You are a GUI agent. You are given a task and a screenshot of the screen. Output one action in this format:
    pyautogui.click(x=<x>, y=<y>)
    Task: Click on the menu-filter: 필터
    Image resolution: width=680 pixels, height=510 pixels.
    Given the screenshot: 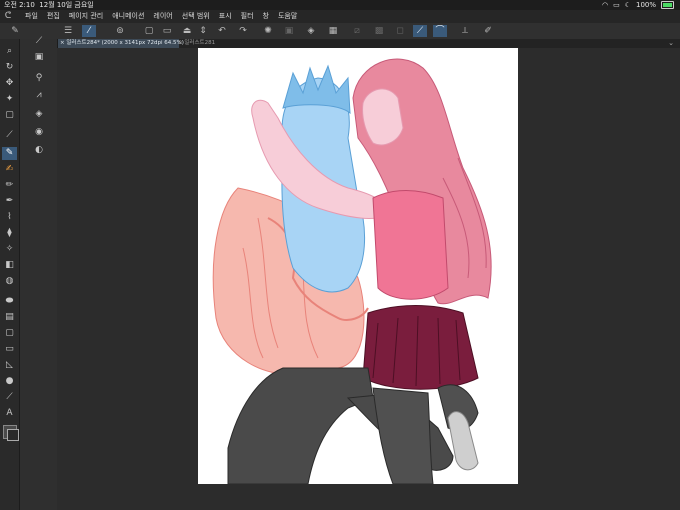 What is the action you would take?
    pyautogui.click(x=247, y=16)
    